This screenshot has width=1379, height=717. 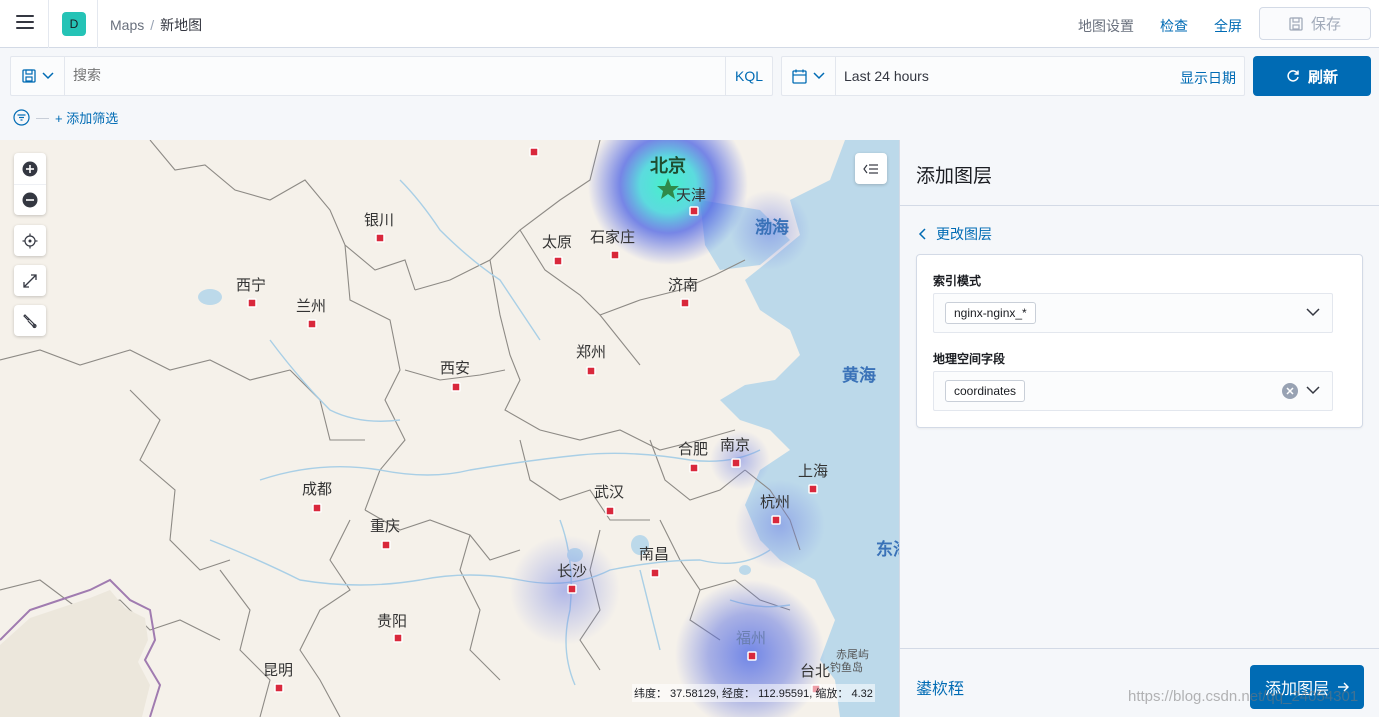 I want to click on mouse-coordinates: 纬度： 37.58129, 经度： 112.95591, 缩放： 4.32, so click(x=753, y=693).